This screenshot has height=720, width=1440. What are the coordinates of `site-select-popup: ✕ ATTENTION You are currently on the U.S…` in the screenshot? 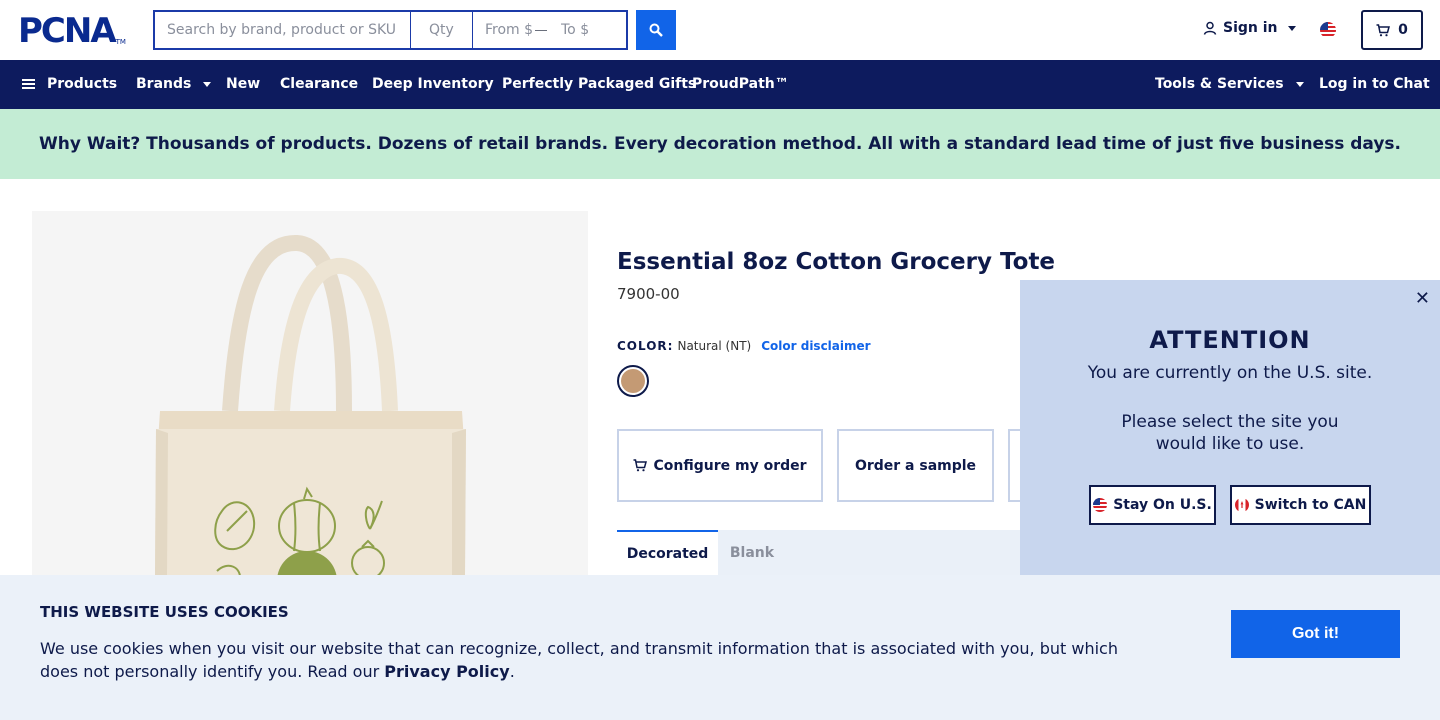 It's located at (1230, 427).